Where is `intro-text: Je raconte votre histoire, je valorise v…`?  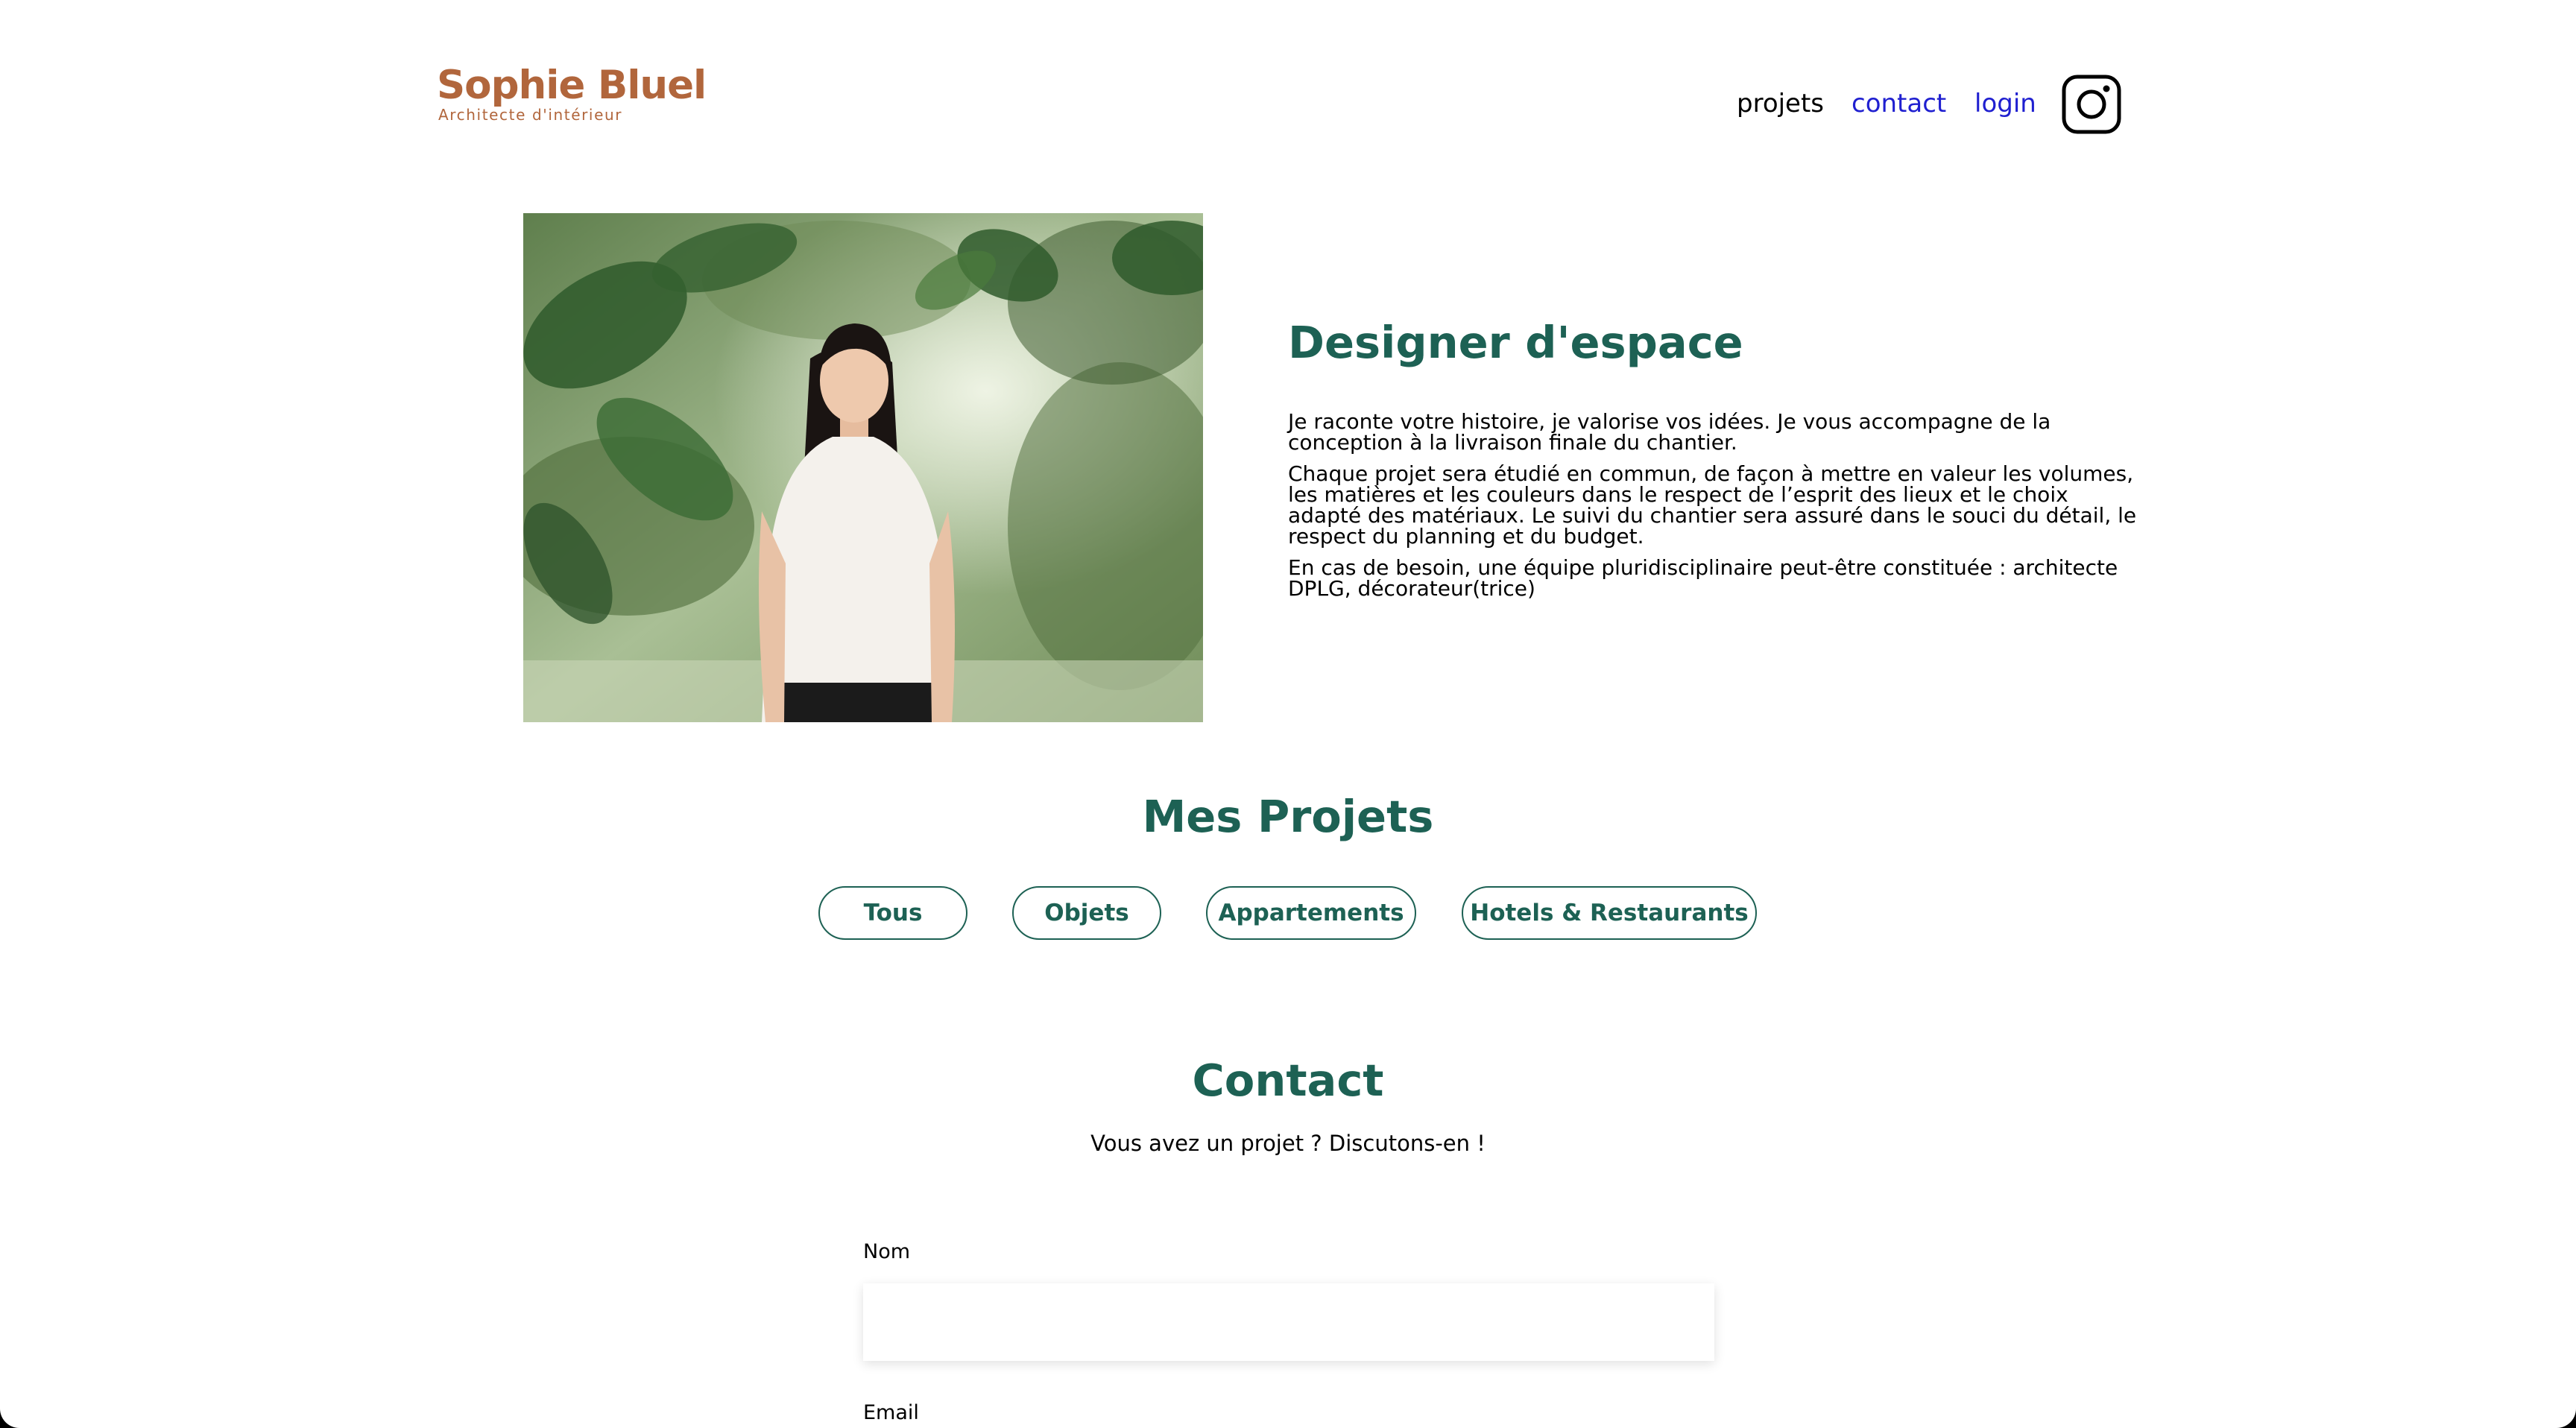
intro-text: Je raconte votre histoire, je valorise v… is located at coordinates (1716, 510).